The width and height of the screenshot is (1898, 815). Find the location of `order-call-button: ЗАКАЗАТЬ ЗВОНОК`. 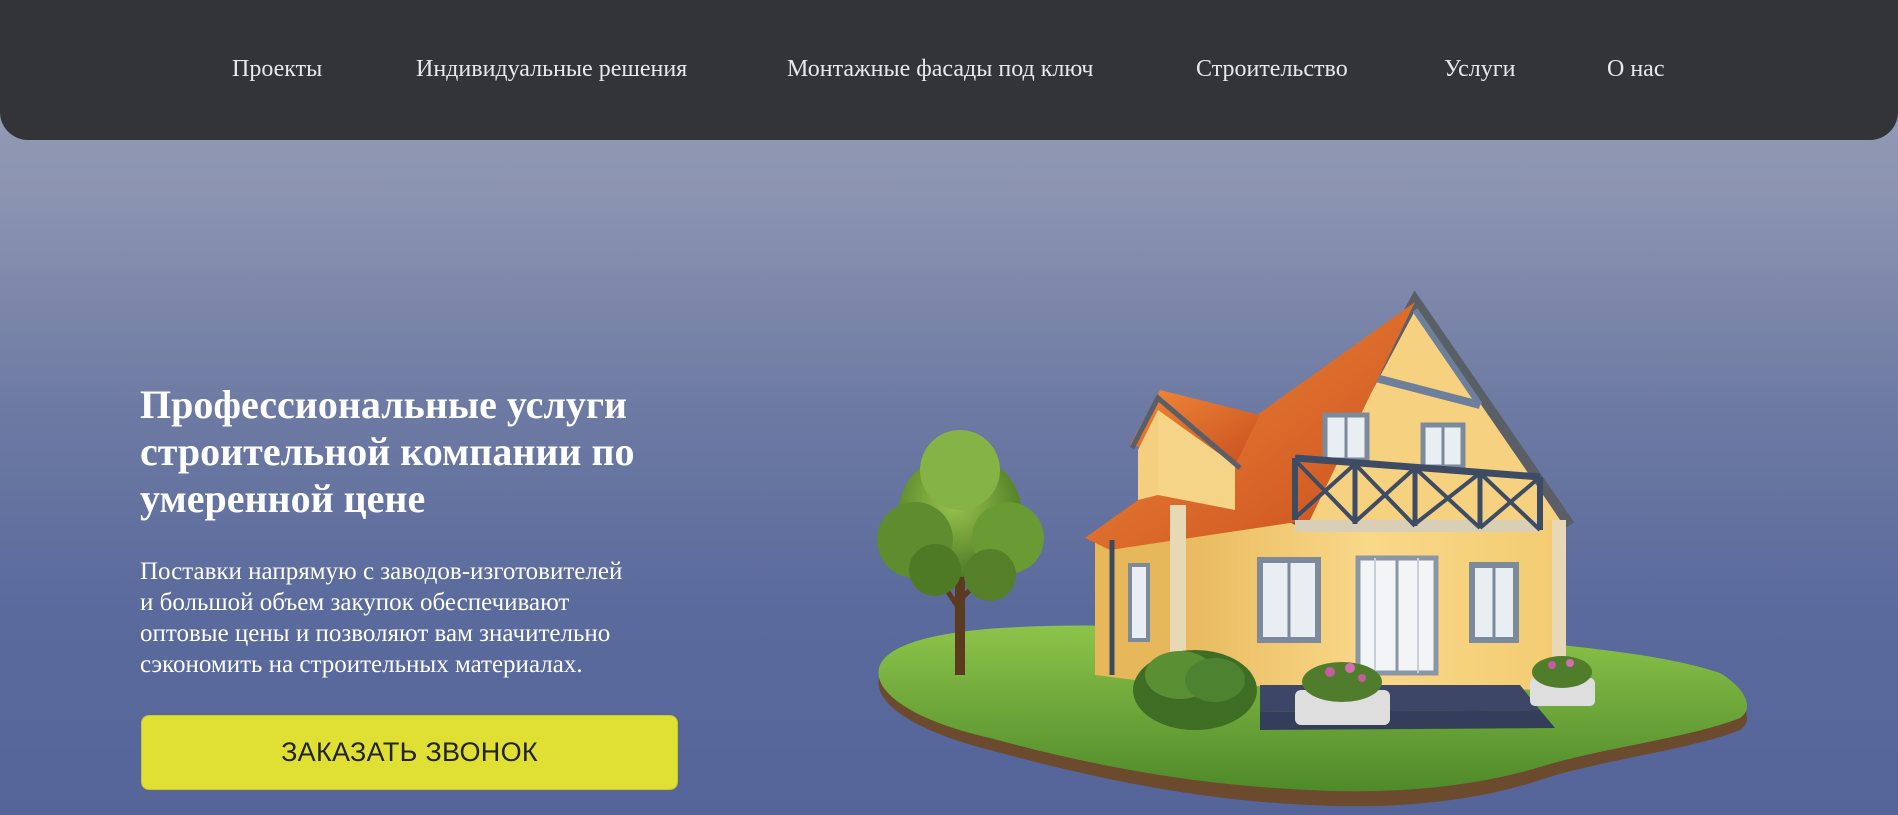

order-call-button: ЗАКАЗАТЬ ЗВОНОК is located at coordinates (409, 752).